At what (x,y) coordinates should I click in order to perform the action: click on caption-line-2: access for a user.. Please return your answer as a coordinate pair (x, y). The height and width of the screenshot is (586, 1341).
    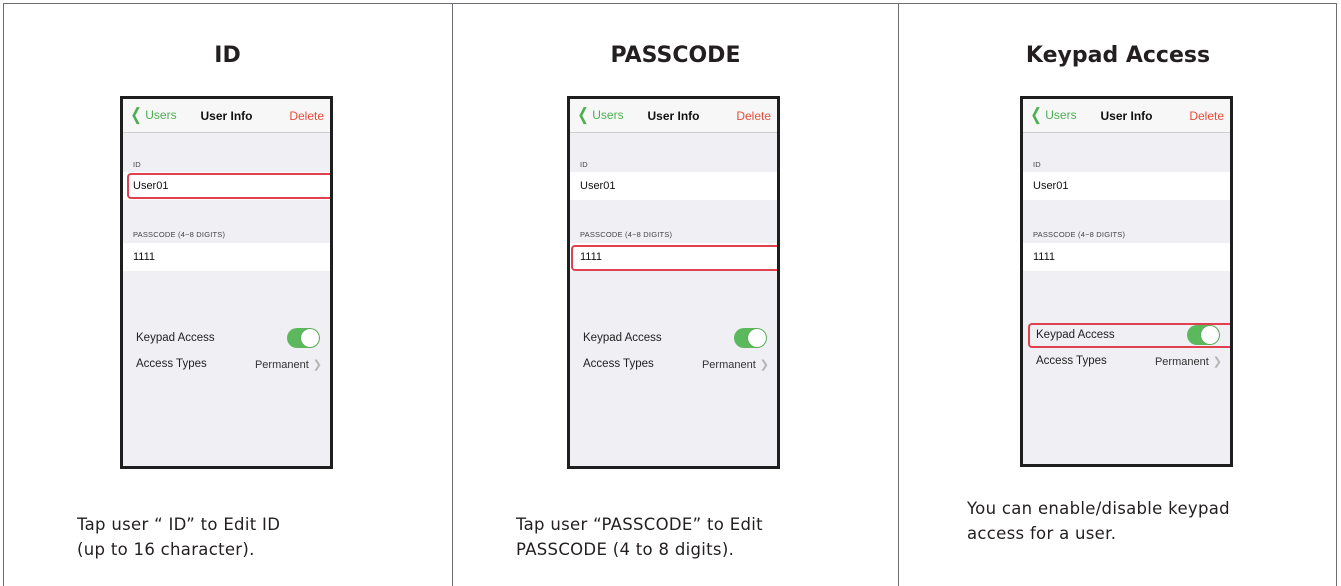
    Looking at the image, I should click on (1042, 533).